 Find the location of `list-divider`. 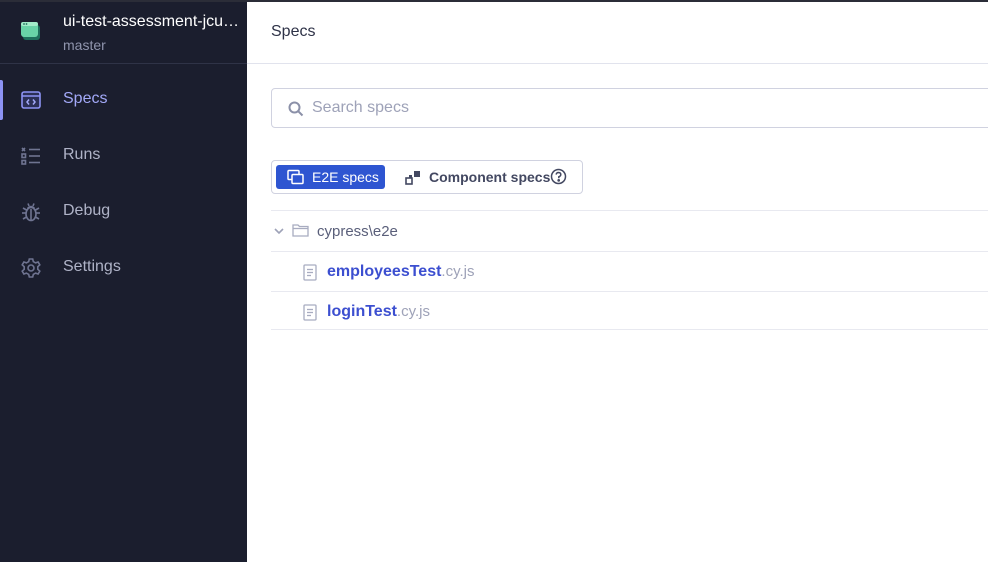

list-divider is located at coordinates (629, 329).